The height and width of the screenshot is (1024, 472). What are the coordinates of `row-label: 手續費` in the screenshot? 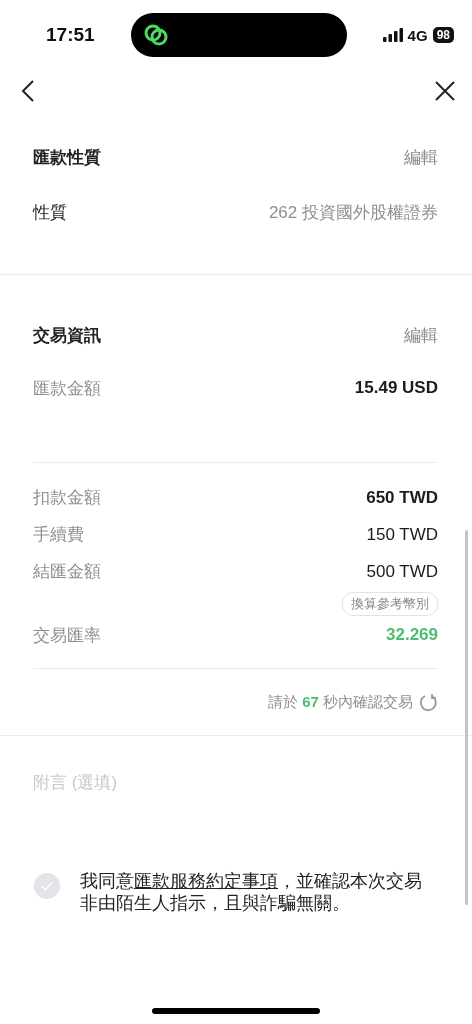 It's located at (58, 535).